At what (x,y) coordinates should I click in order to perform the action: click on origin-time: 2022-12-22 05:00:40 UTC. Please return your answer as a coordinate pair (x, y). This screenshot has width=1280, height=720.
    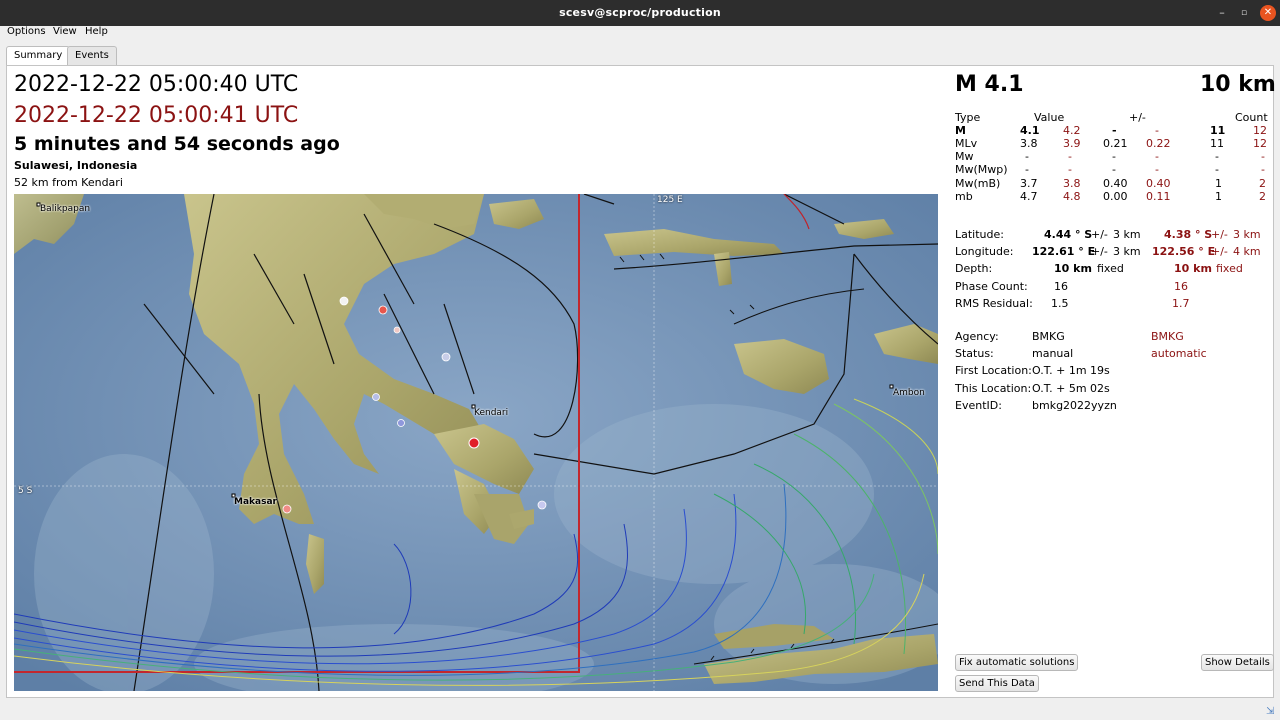
    Looking at the image, I should click on (156, 84).